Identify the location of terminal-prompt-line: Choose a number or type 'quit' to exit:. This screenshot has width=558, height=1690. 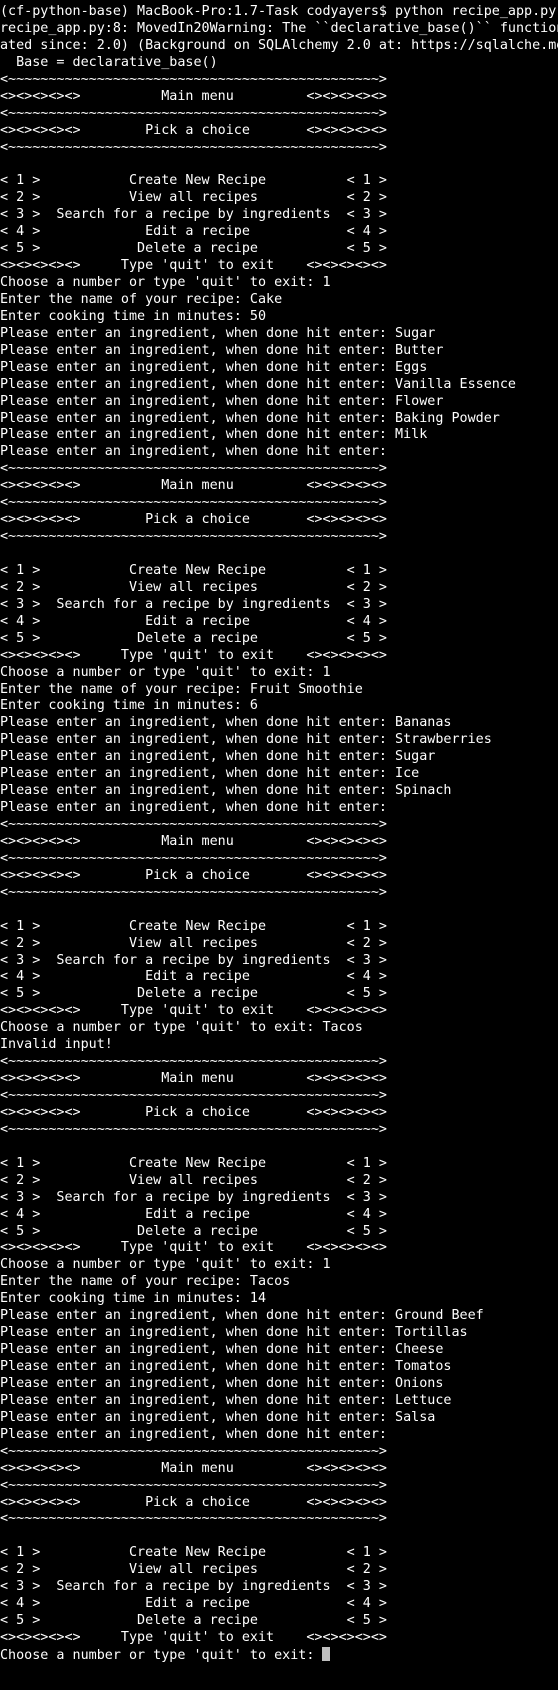
(279, 1655).